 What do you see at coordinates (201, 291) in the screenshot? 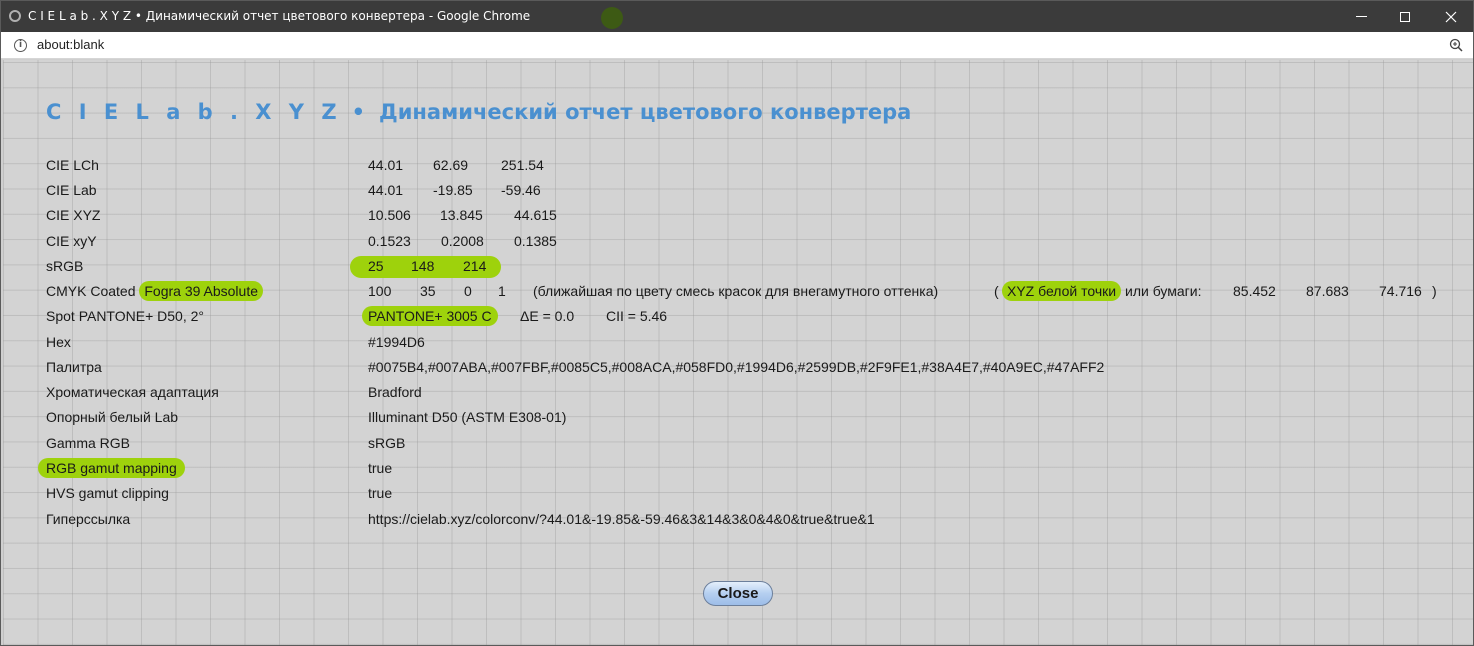
I see `cmyk-profile-highlight: Fogra 39 Absolute` at bounding box center [201, 291].